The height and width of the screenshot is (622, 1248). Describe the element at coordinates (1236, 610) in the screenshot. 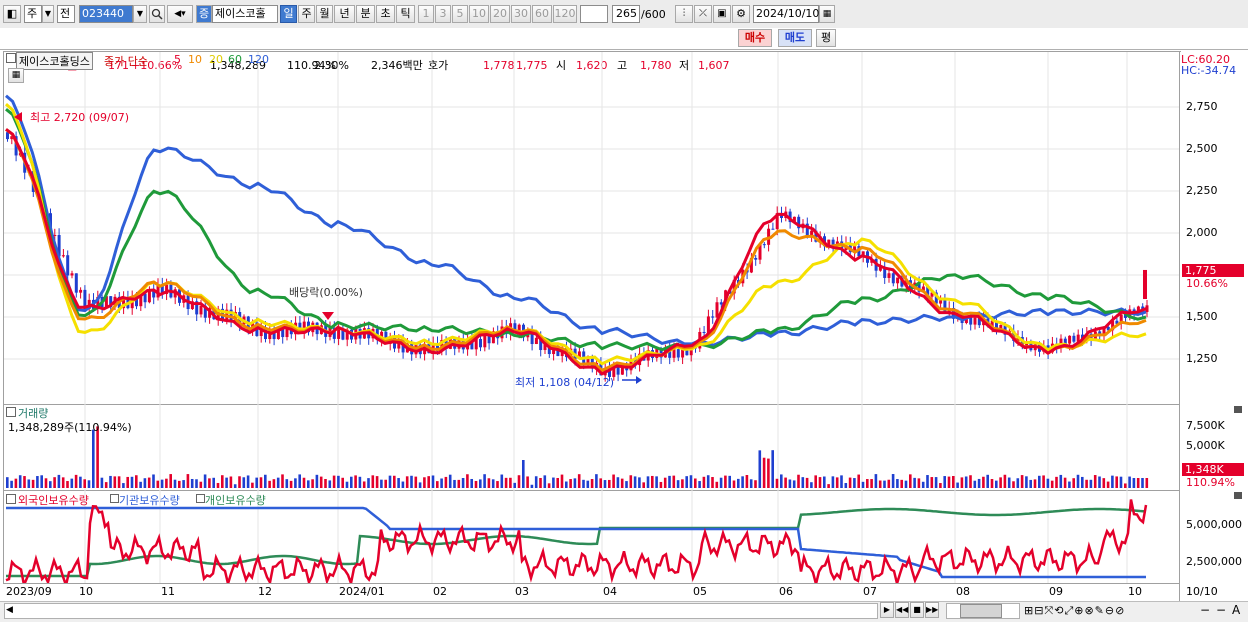

I see `font-size-icon: A` at that location.